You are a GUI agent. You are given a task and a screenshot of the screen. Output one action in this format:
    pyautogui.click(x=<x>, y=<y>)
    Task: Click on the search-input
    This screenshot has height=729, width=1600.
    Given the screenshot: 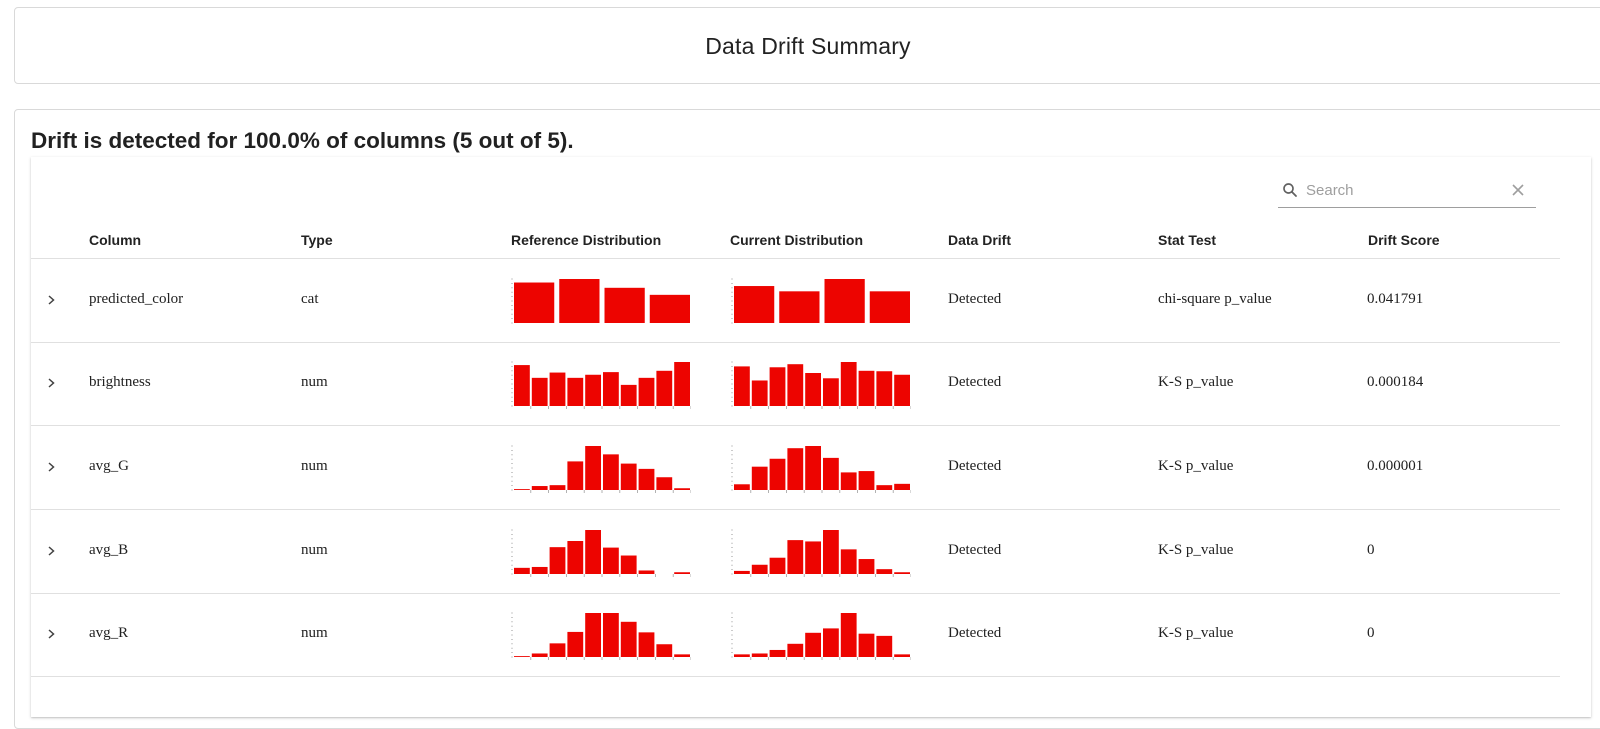 What is the action you would take?
    pyautogui.click(x=1406, y=190)
    